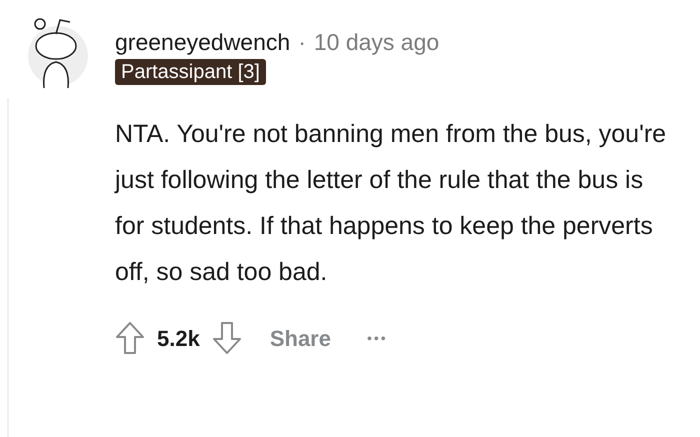  Describe the element at coordinates (178, 338) in the screenshot. I see `vote-score: 5.2k` at that location.